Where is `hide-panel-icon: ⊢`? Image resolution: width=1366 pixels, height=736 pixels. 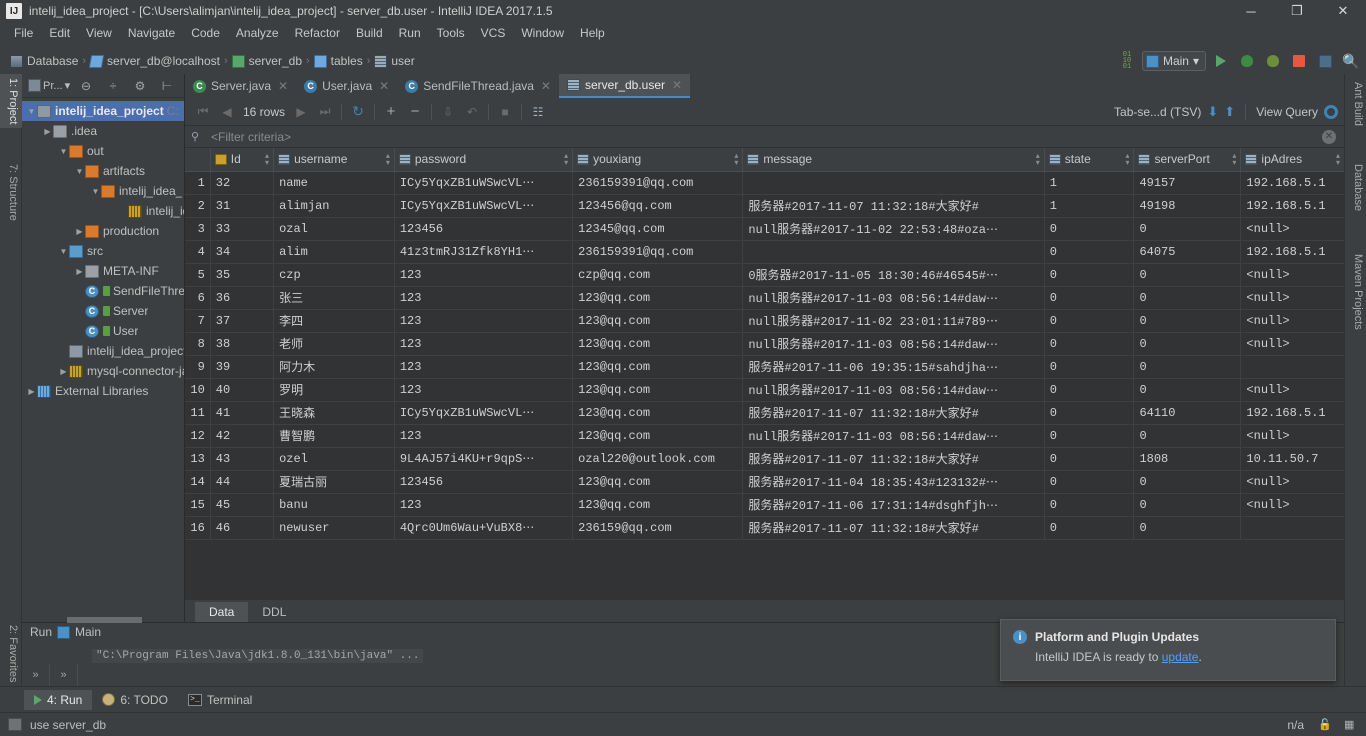 hide-panel-icon: ⊢ is located at coordinates (167, 86).